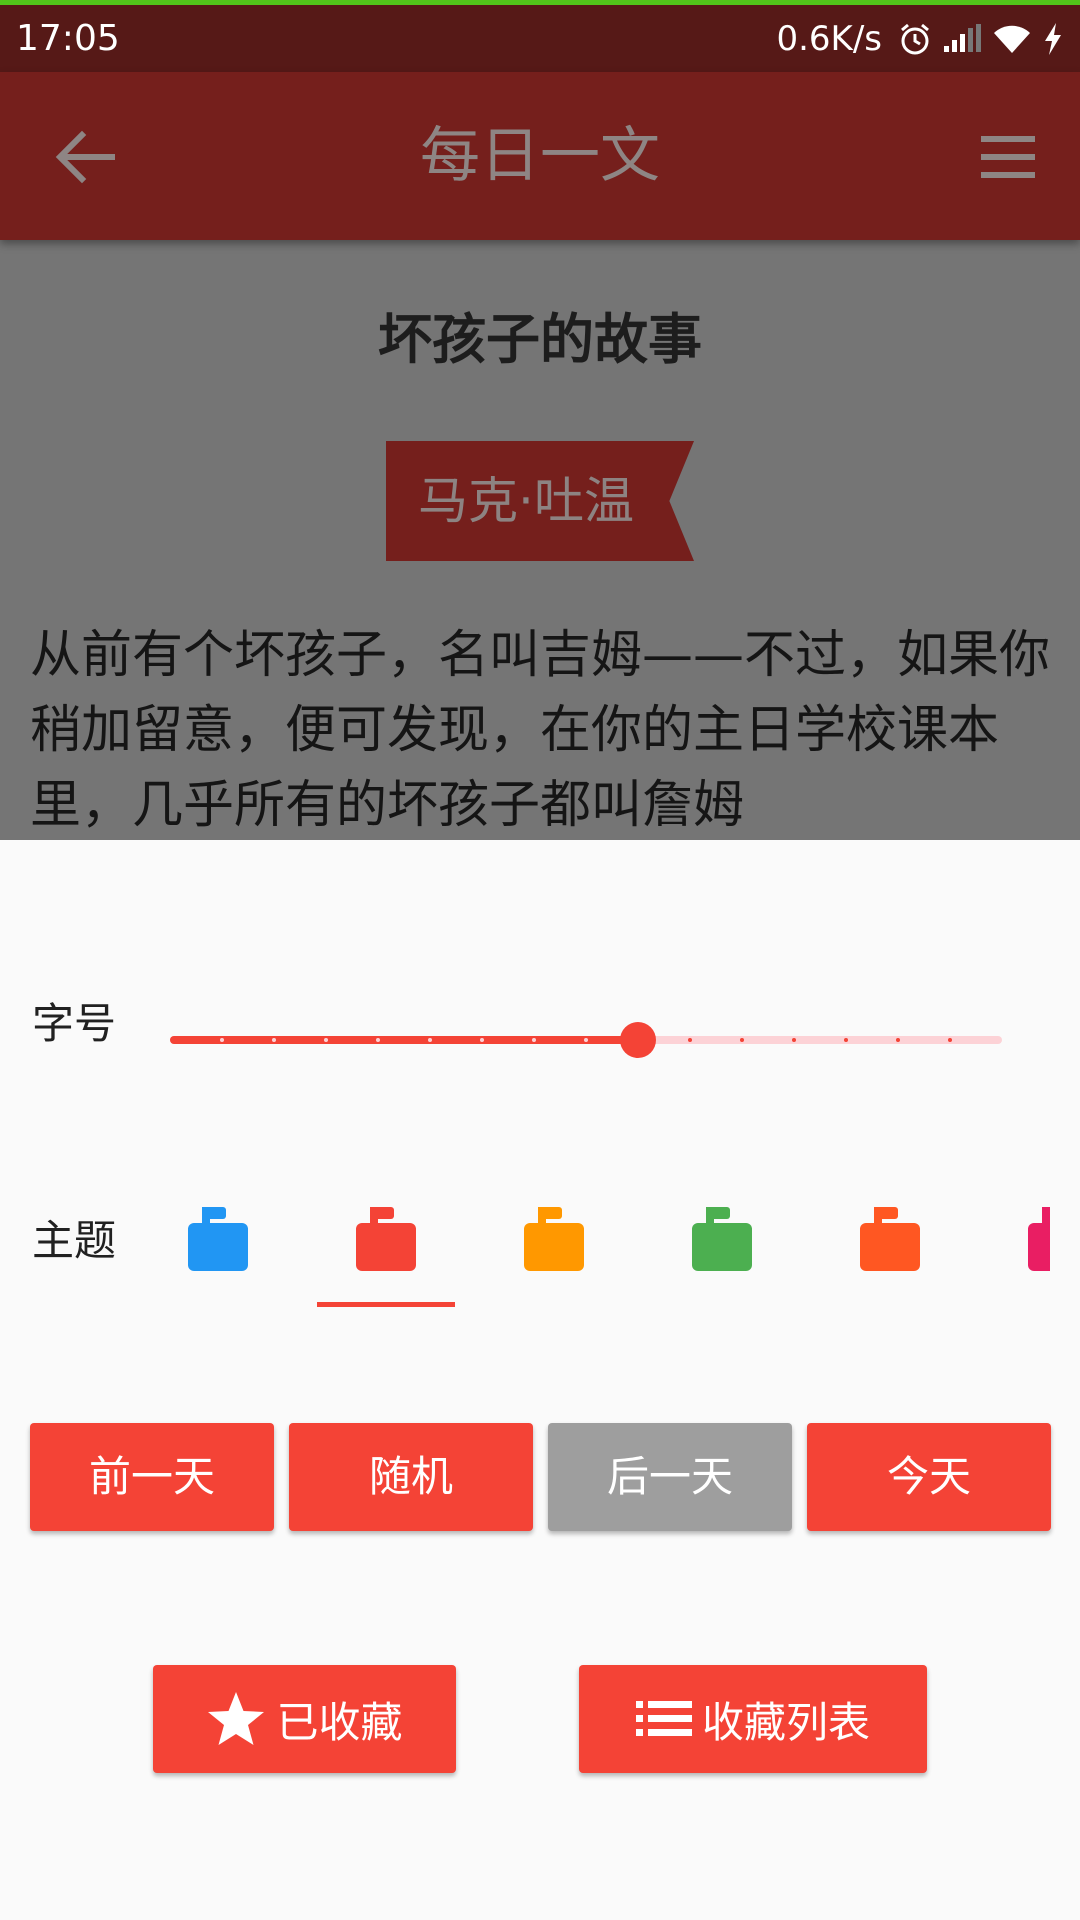 The height and width of the screenshot is (1920, 1080). Describe the element at coordinates (74, 1023) in the screenshot. I see `font-size-label: 字号` at that location.